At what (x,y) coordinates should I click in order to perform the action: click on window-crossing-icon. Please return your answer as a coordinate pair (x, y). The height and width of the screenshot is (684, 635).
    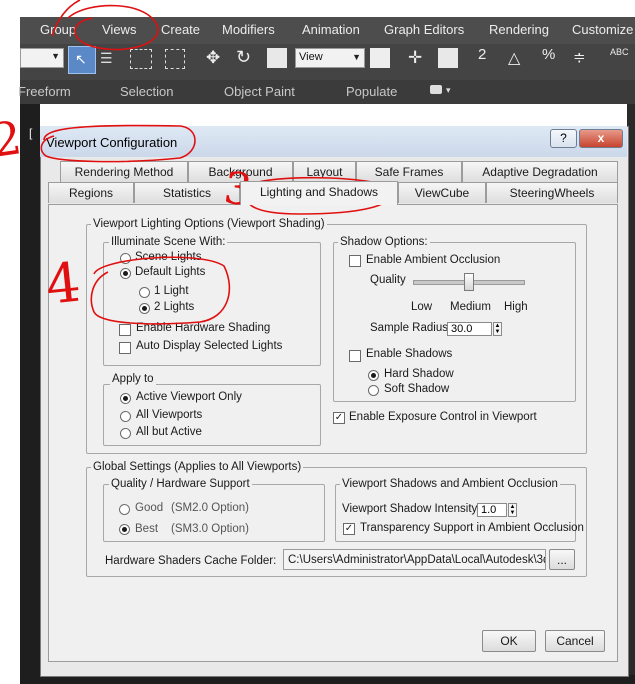
    Looking at the image, I should click on (175, 59).